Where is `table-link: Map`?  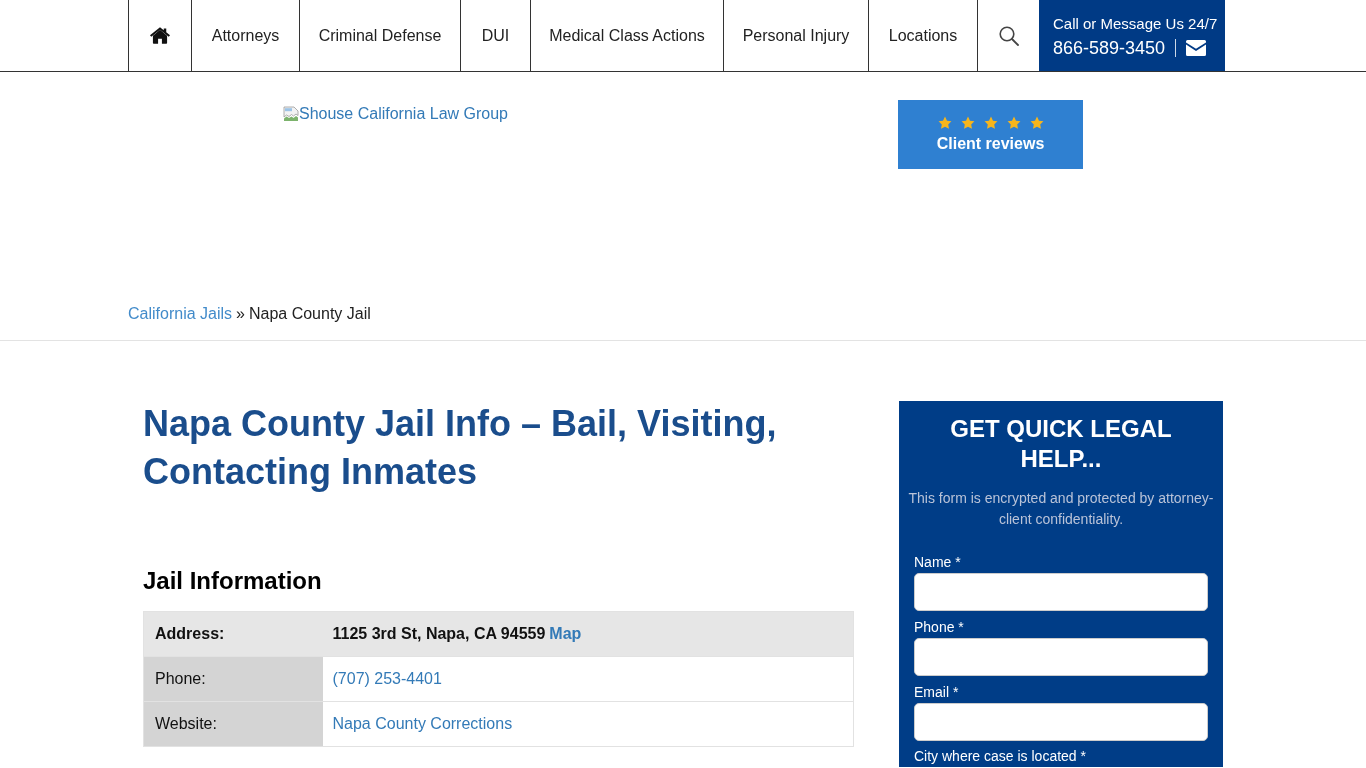
table-link: Map is located at coordinates (565, 633).